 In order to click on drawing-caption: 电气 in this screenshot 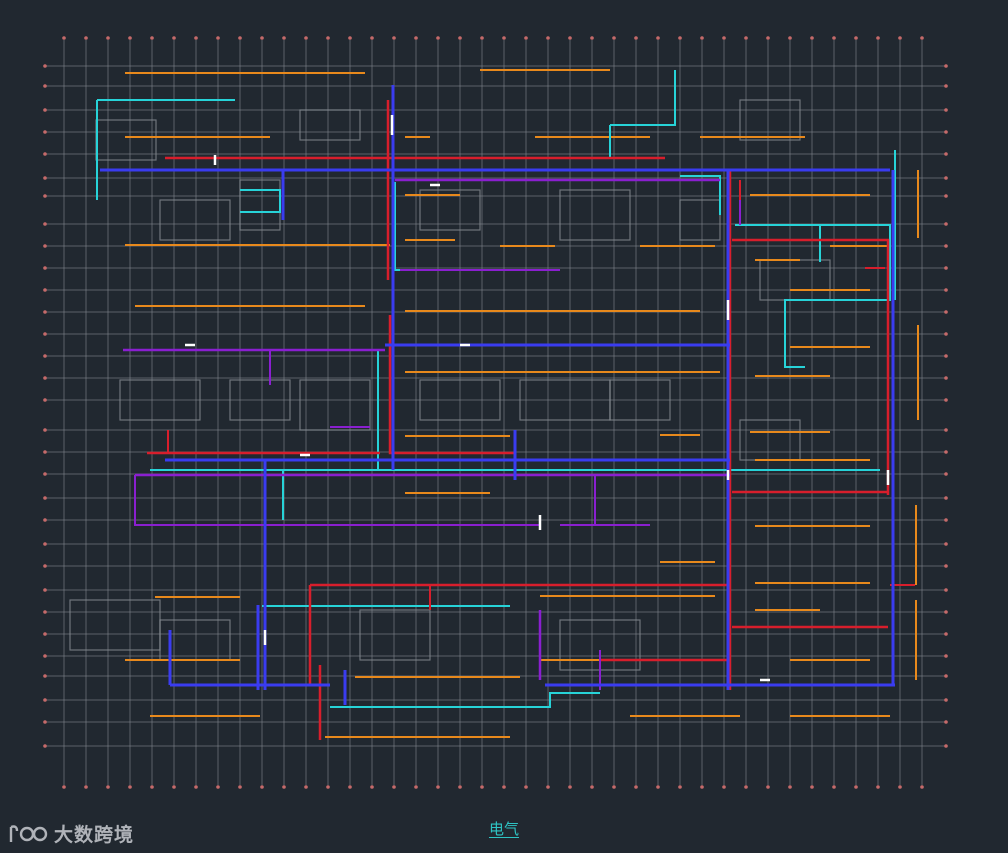, I will do `click(504, 828)`.